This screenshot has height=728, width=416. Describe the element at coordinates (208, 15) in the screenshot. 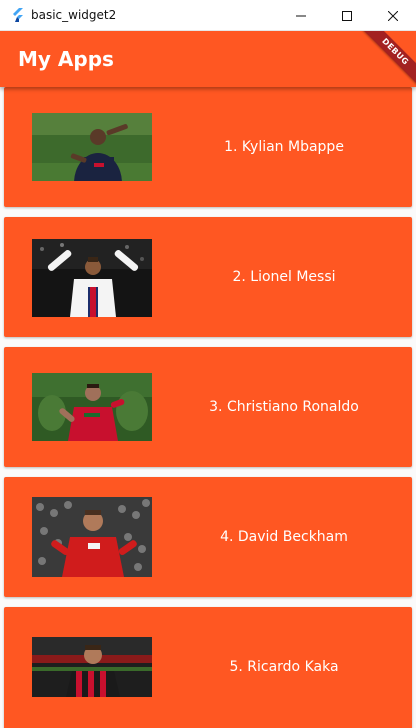

I see `window-titlebar: basic_widget2` at that location.